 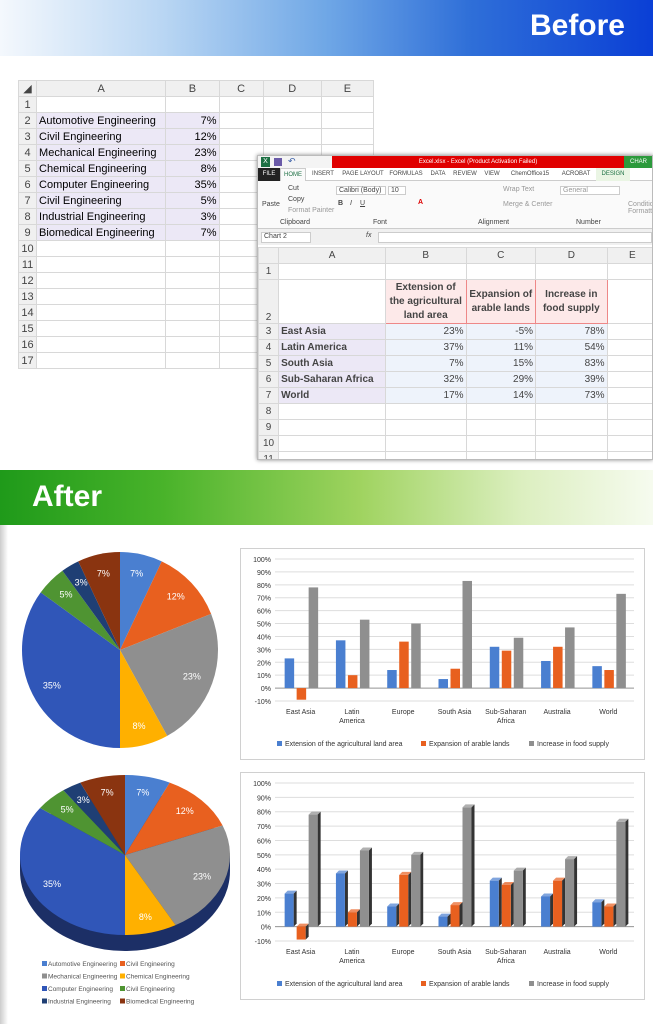 What do you see at coordinates (501, 255) in the screenshot?
I see `column-header: C` at bounding box center [501, 255].